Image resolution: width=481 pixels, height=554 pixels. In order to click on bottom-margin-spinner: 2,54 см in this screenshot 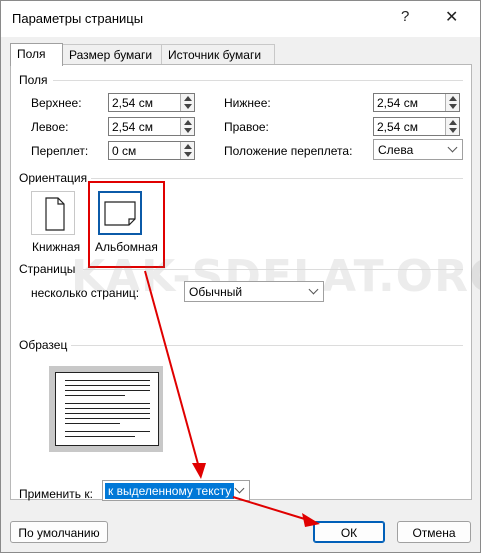, I will do `click(416, 102)`.